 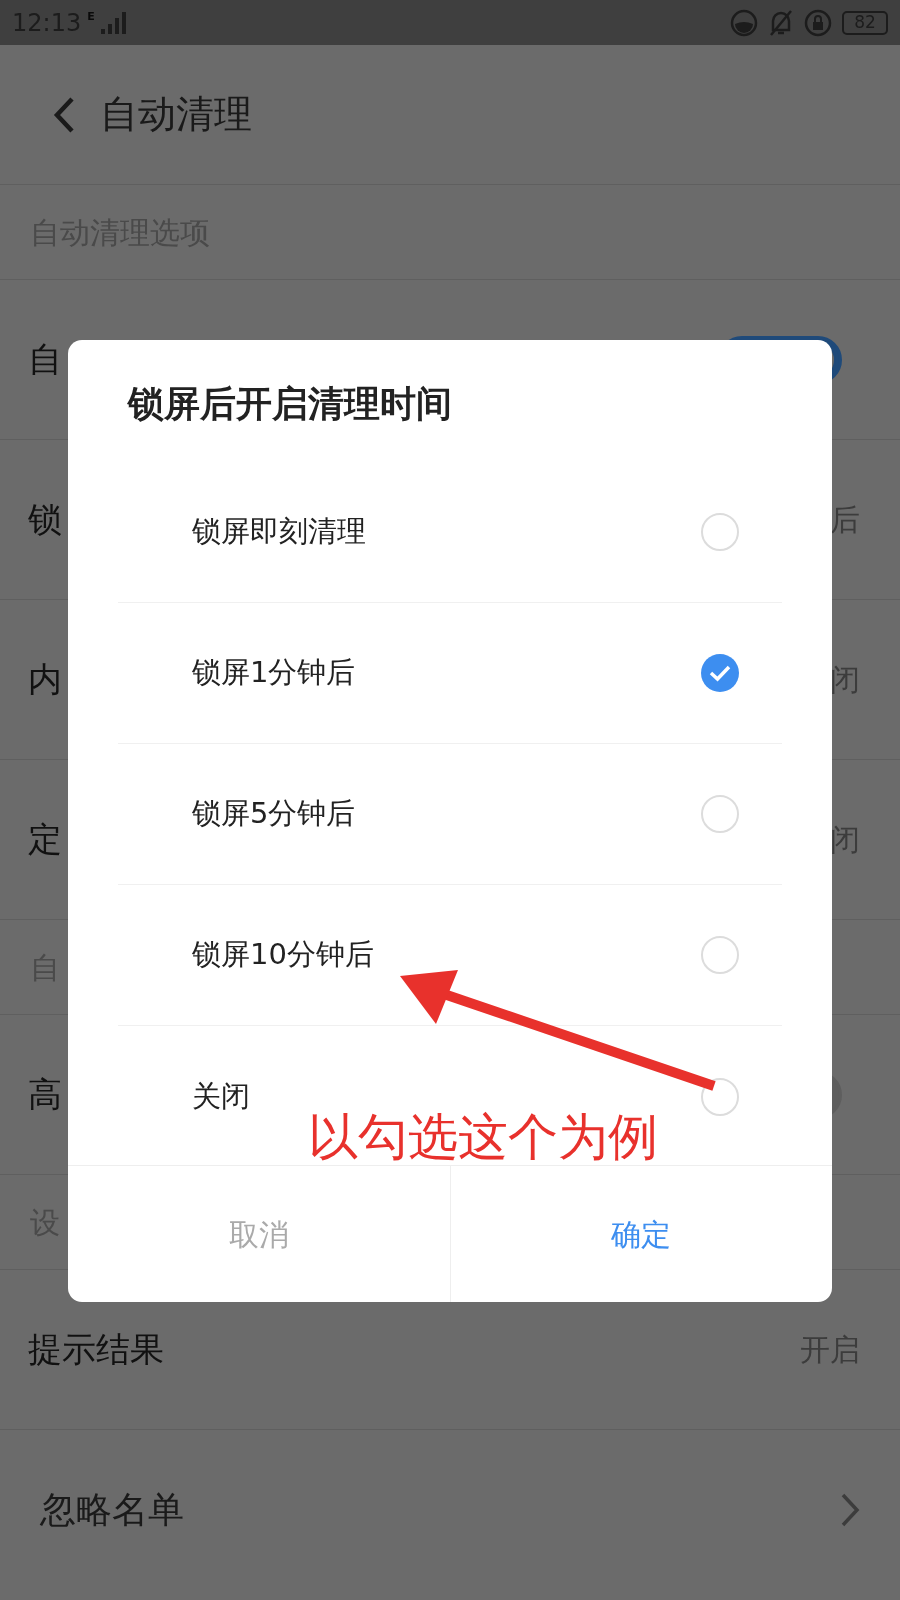 What do you see at coordinates (45, 679) in the screenshot?
I see `setting-label: 内` at bounding box center [45, 679].